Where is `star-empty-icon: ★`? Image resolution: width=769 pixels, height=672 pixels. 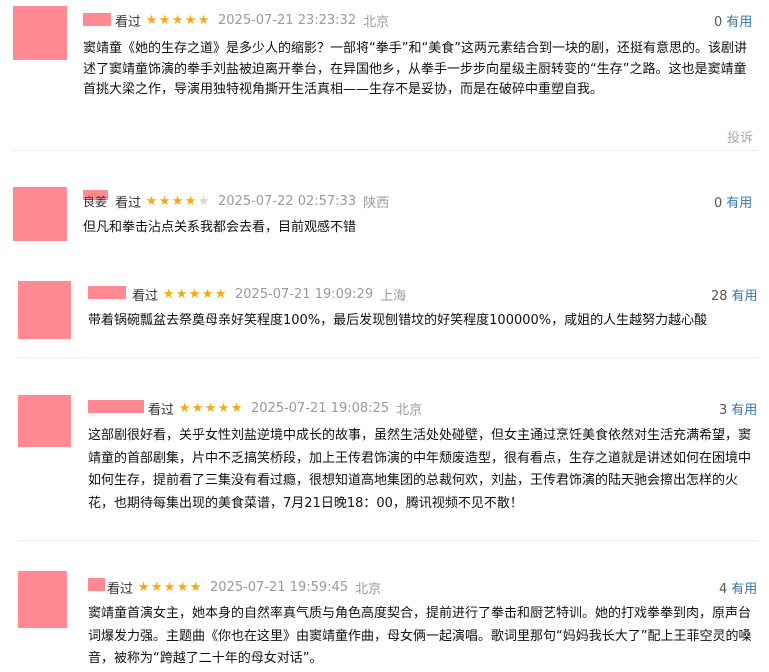 star-empty-icon: ★ is located at coordinates (203, 201).